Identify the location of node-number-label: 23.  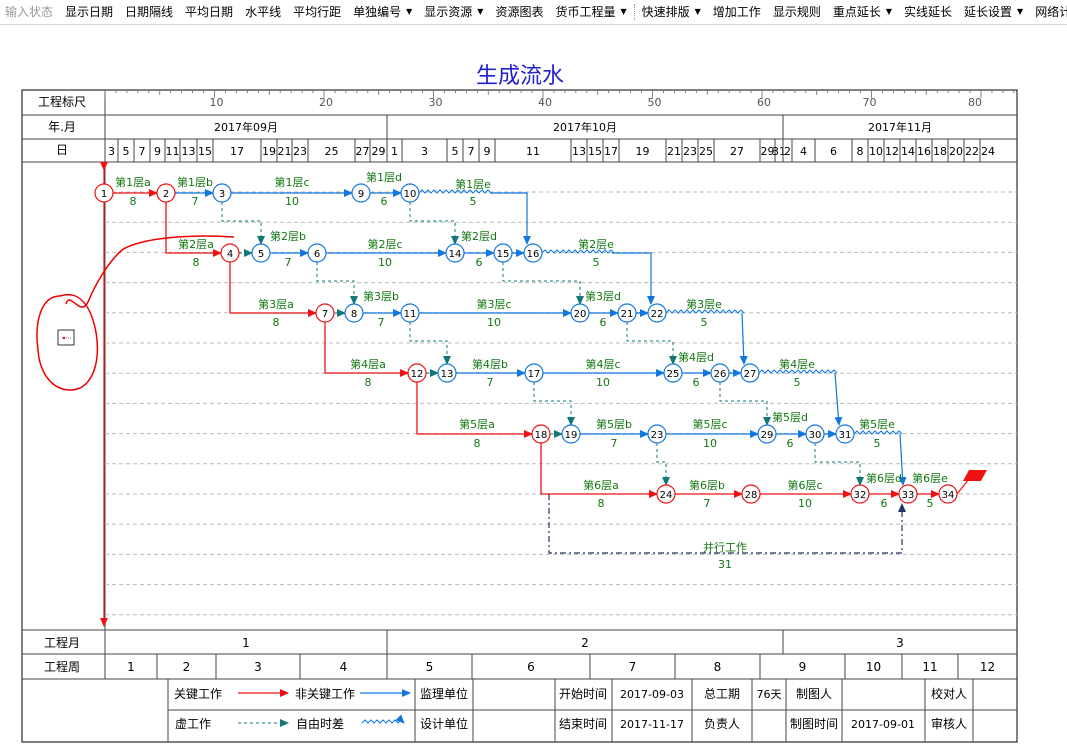
(657, 435).